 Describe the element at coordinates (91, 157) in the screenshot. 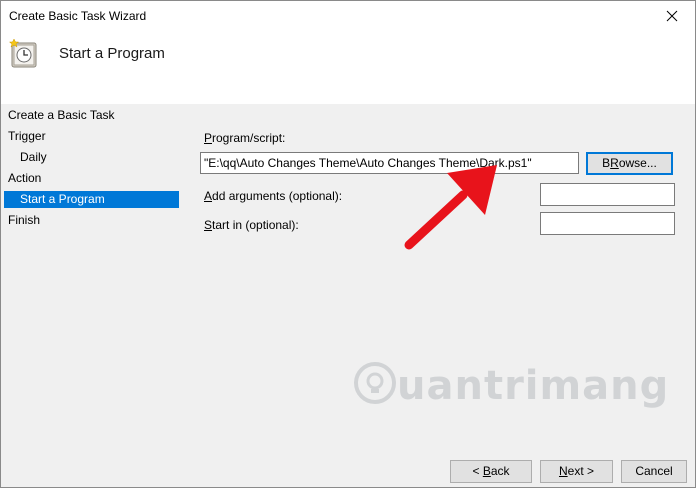

I see `nav-step-daily: Daily` at that location.